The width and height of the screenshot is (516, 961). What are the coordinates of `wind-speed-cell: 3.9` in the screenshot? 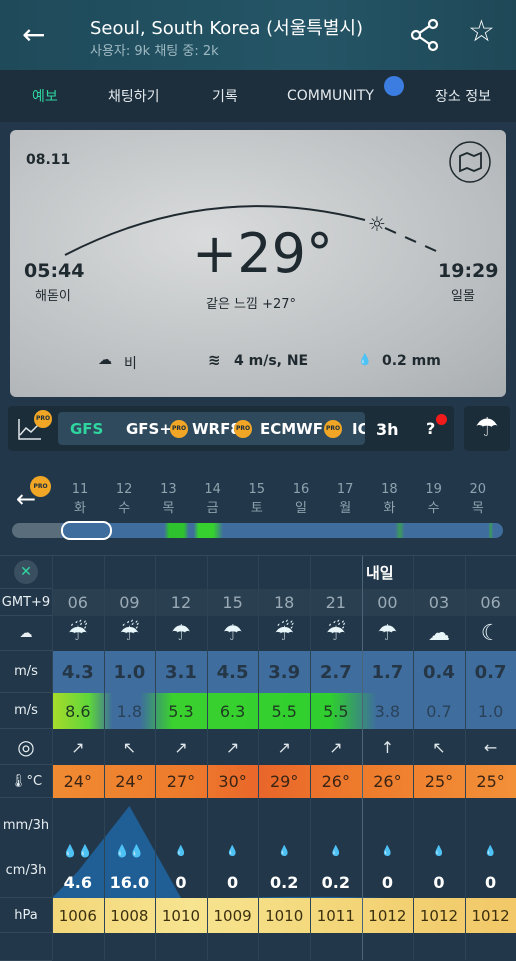 It's located at (284, 672).